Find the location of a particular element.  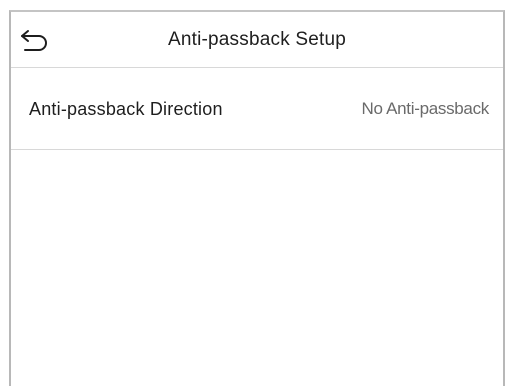

title-bar: Anti-passback Setup is located at coordinates (257, 40).